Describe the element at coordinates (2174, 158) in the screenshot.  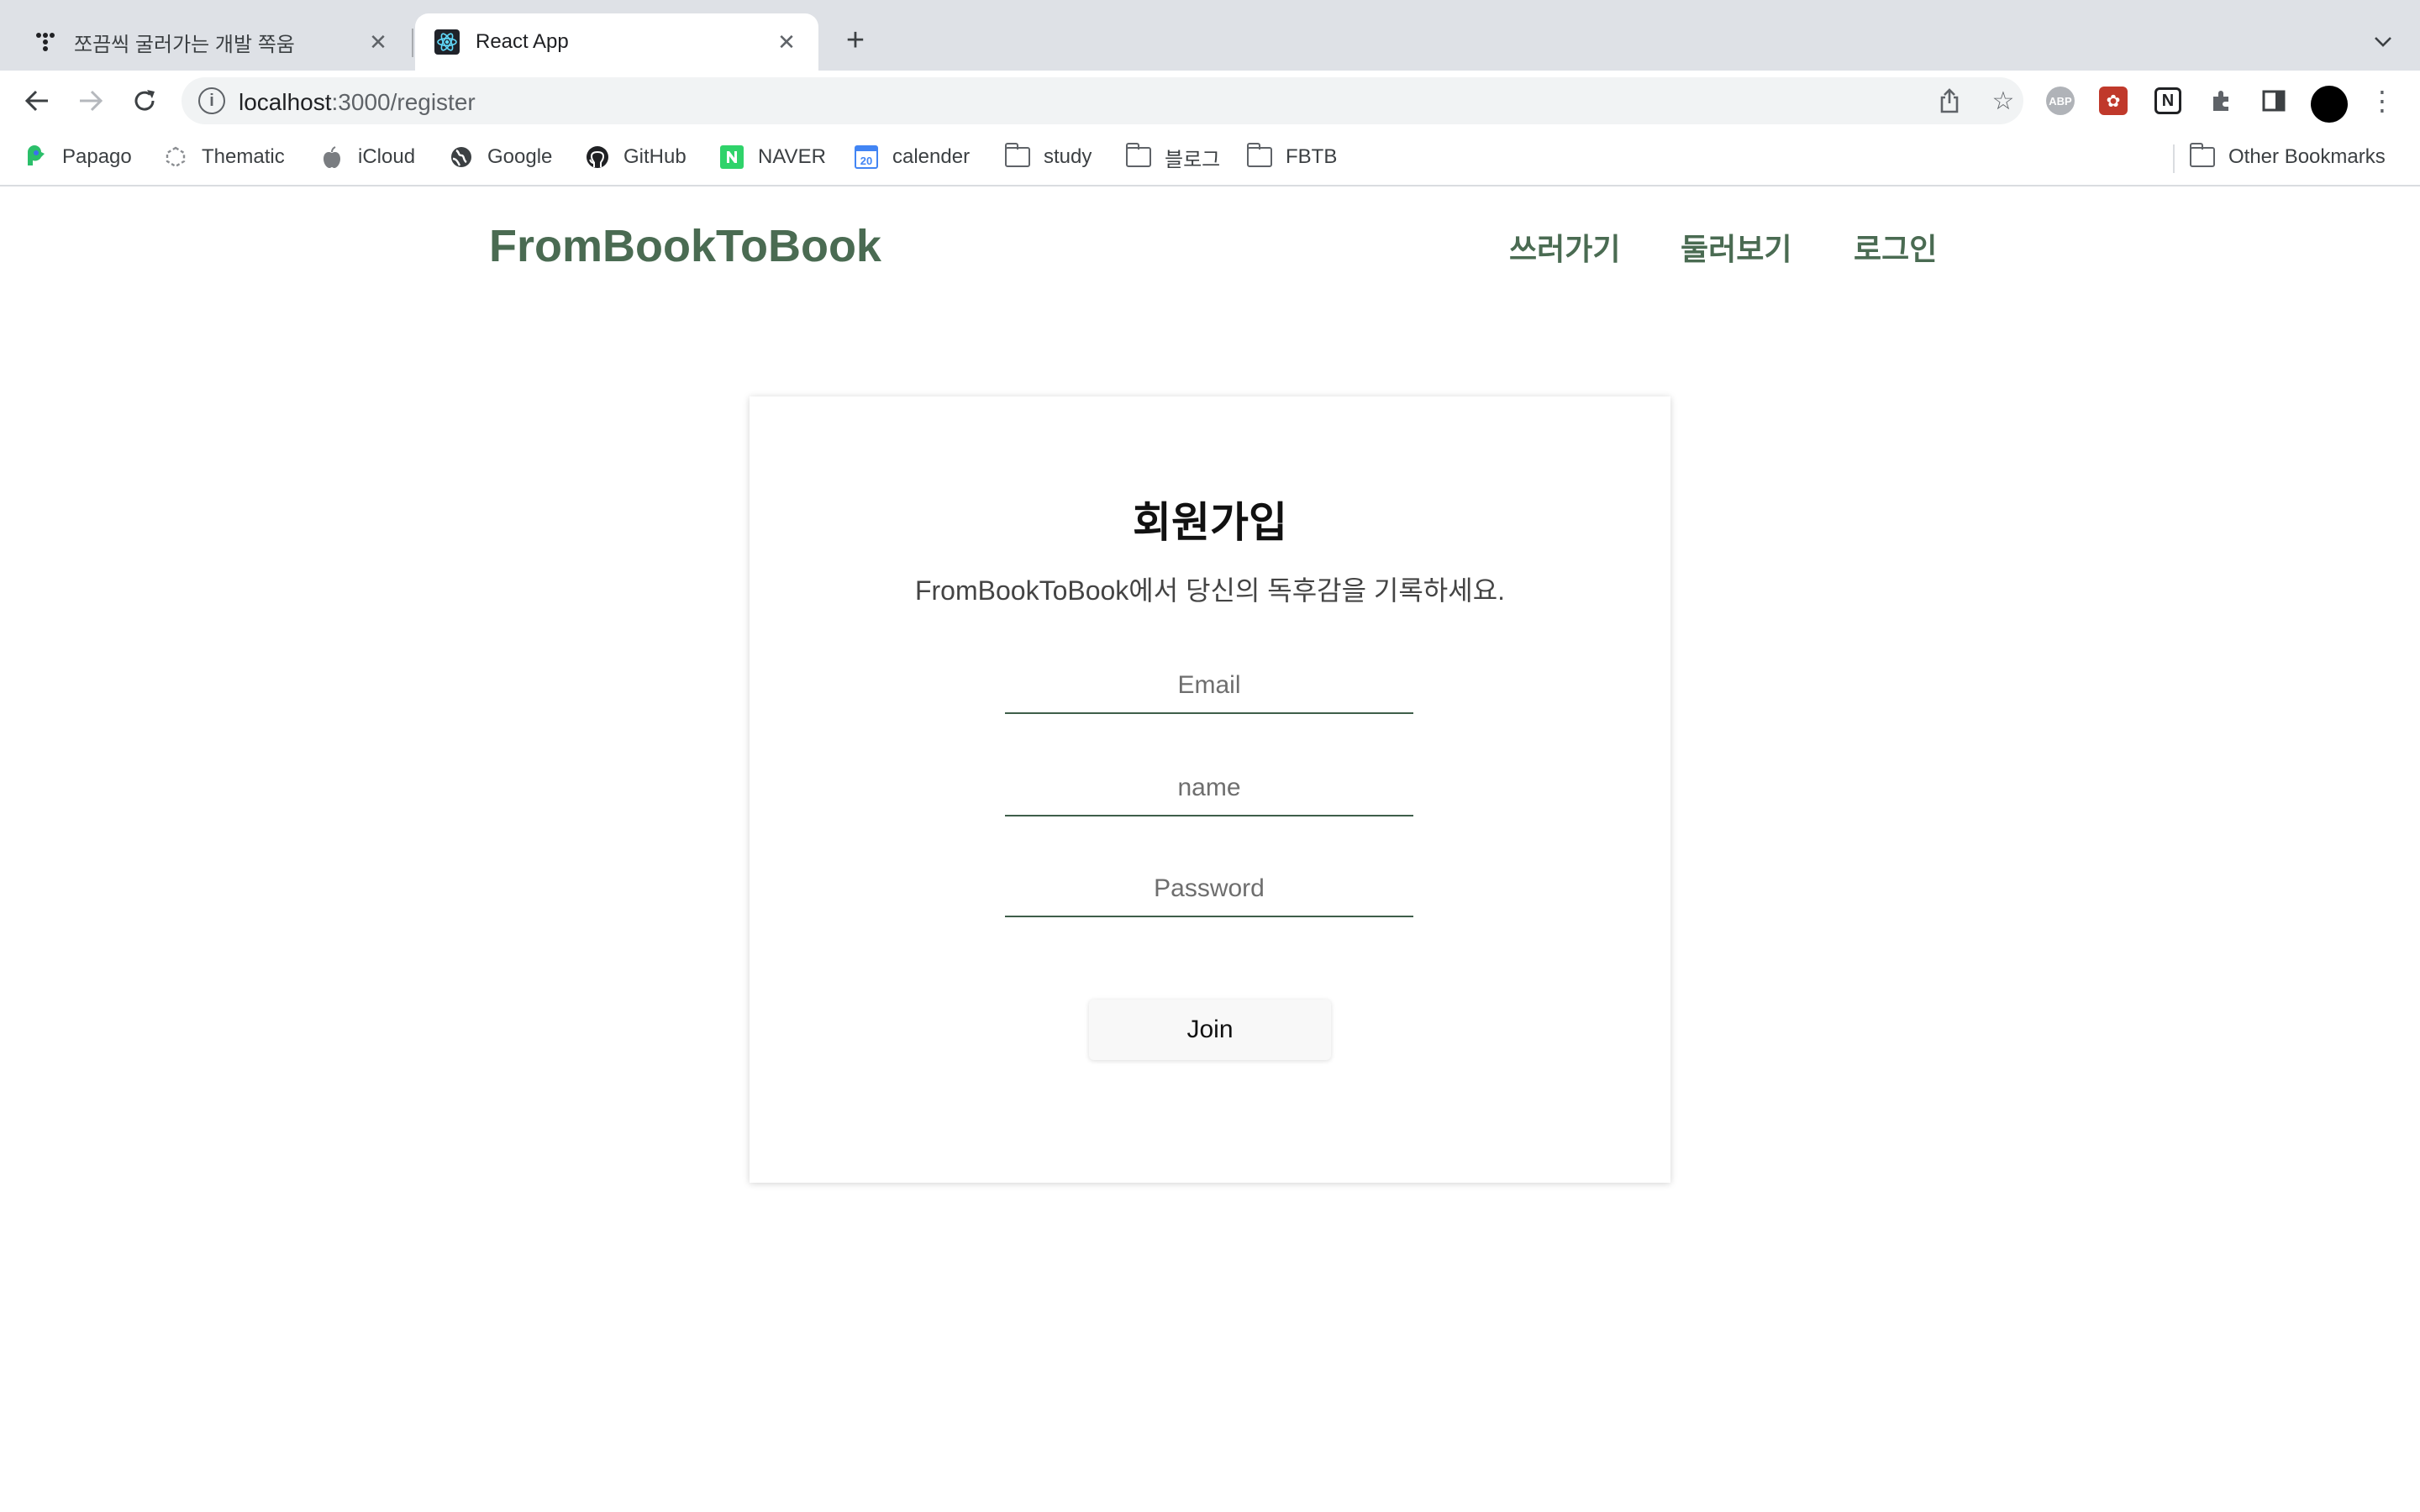
I see `bookmarks-divider` at that location.